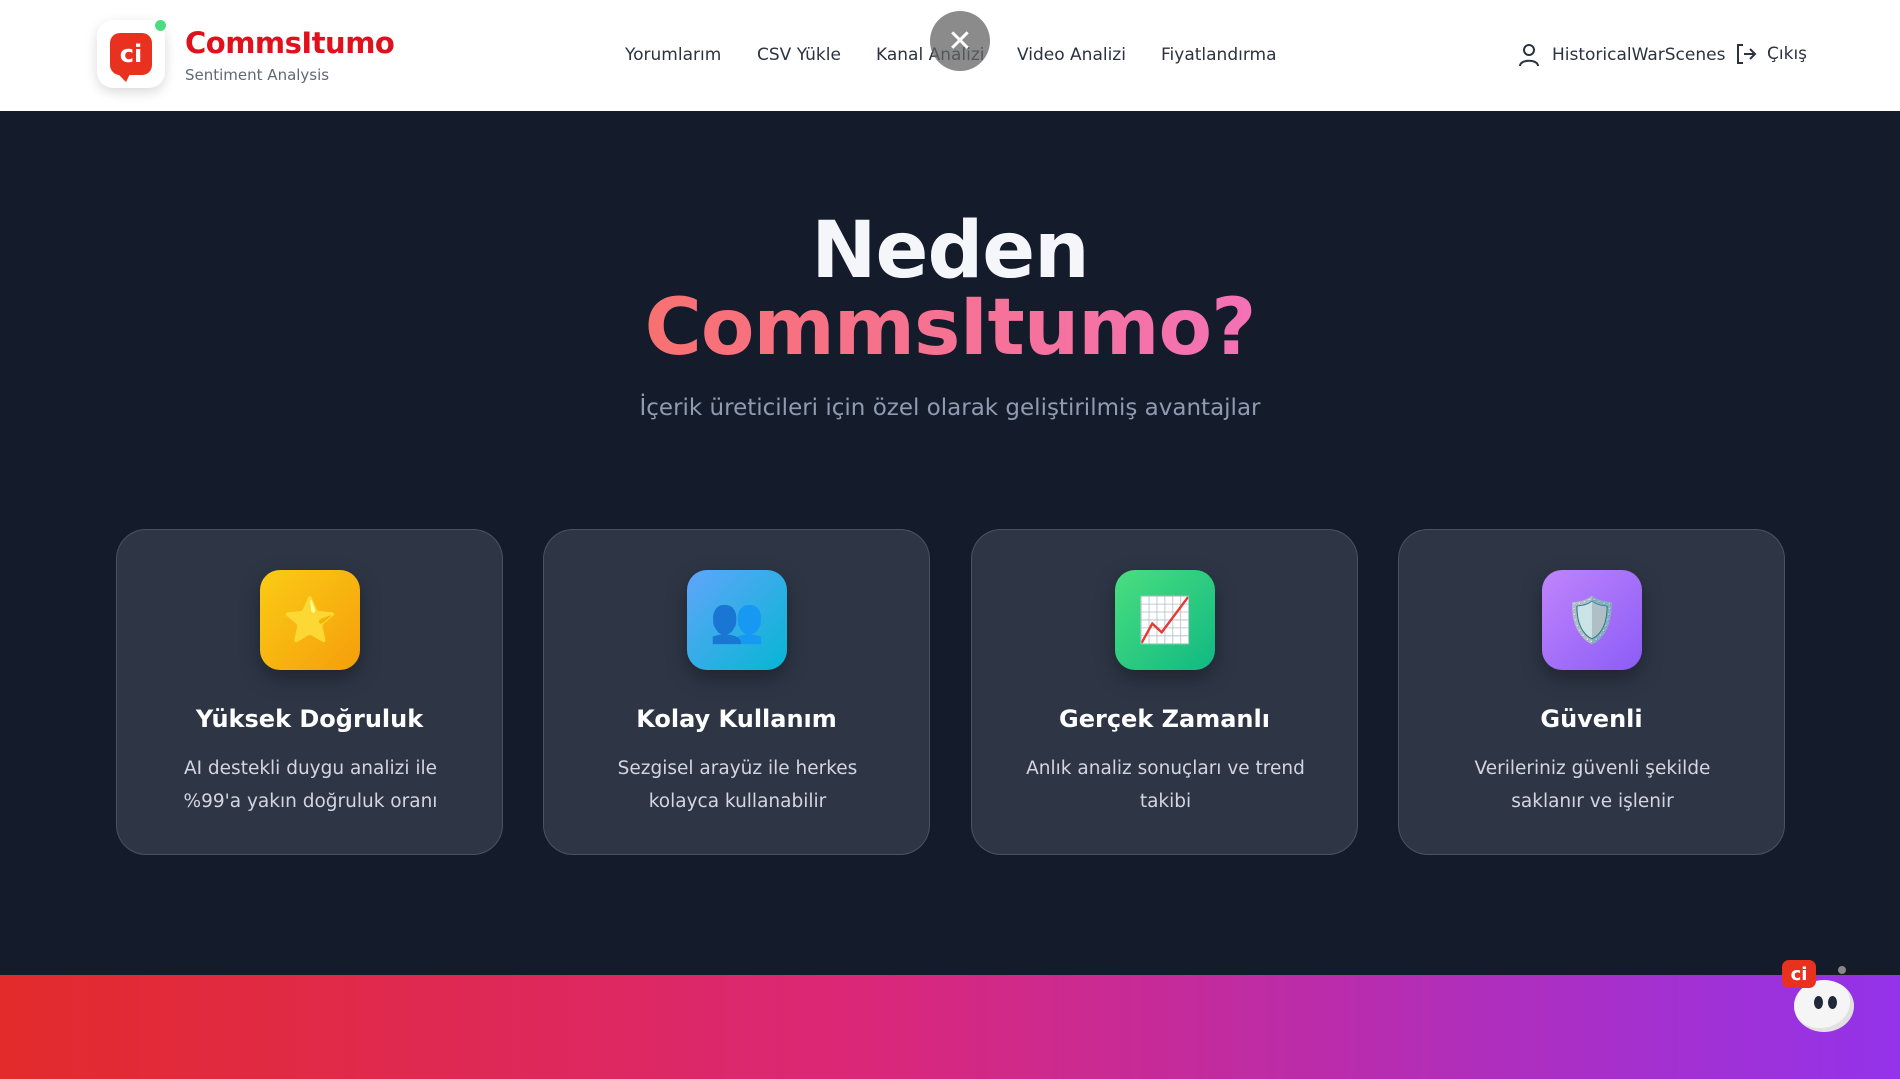 The width and height of the screenshot is (1900, 1079). What do you see at coordinates (1799, 974) in the screenshot?
I see `mascot-badge: ci` at bounding box center [1799, 974].